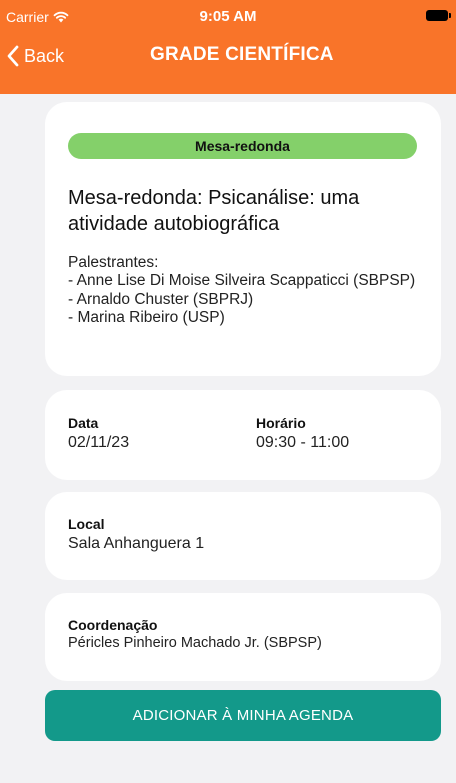 The height and width of the screenshot is (783, 456). I want to click on date-value: 02/11/23, so click(99, 442).